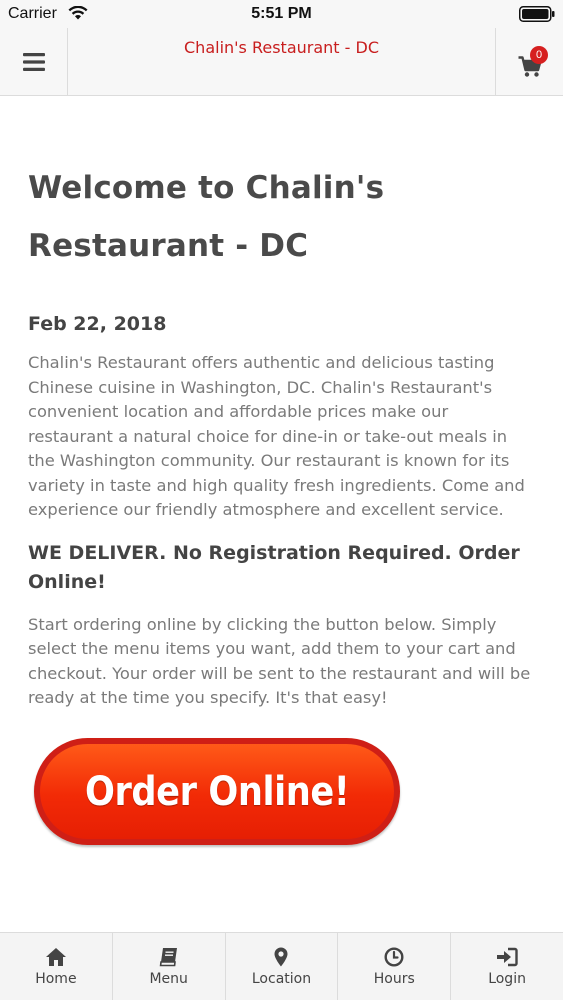 The image size is (563, 1000). I want to click on header-title: Chalin's Restaurant - DC, so click(281, 47).